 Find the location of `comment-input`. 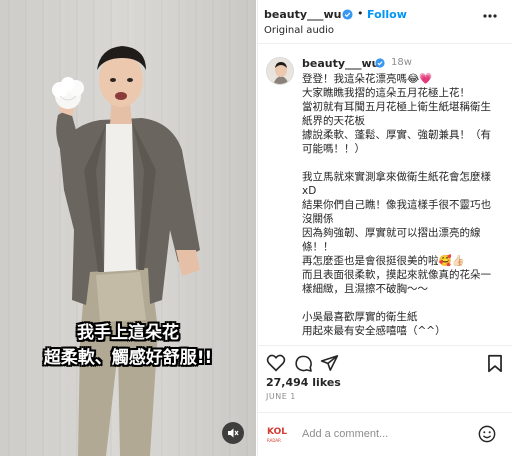

comment-input is located at coordinates (387, 434).